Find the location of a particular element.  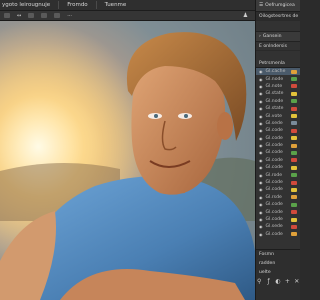

general-subrow: E onlndersis is located at coordinates (278, 46).